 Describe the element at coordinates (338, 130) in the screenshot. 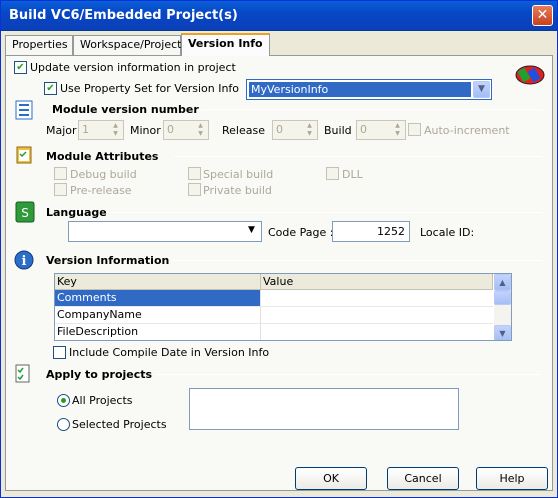

I see `build-label: Build` at that location.